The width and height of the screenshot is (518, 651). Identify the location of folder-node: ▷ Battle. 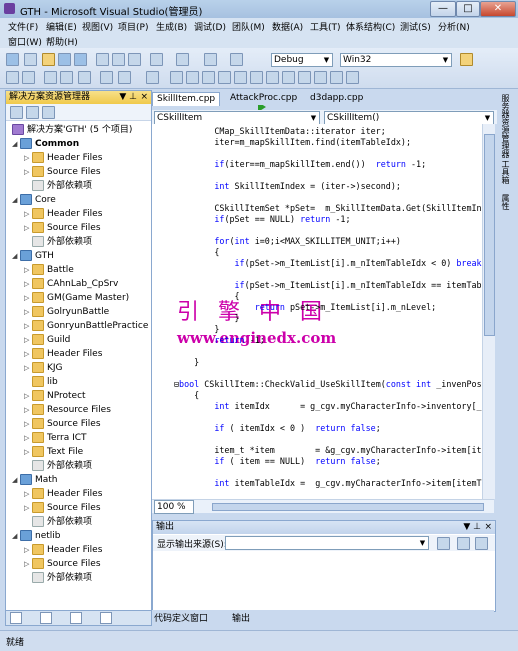
(49, 270).